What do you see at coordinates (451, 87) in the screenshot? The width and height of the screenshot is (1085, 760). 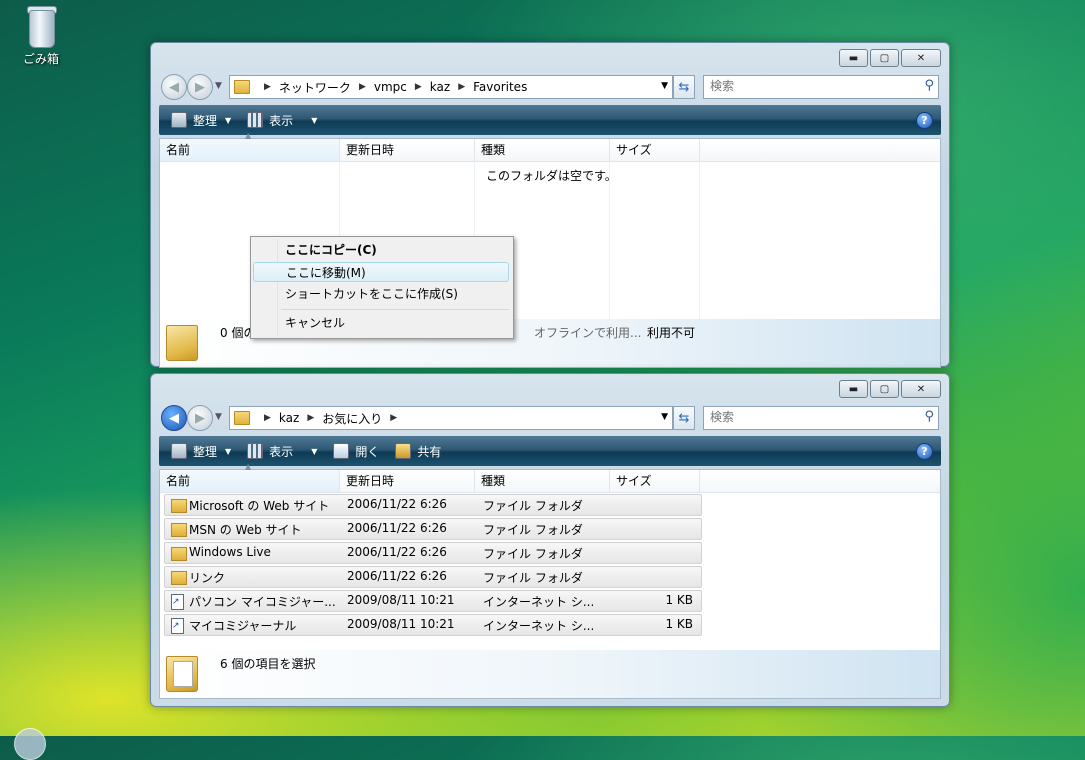 I see `address-bar: ▶ ネットワーク ▶ vmpc ▶ kaz ▶ Favorites ▼` at bounding box center [451, 87].